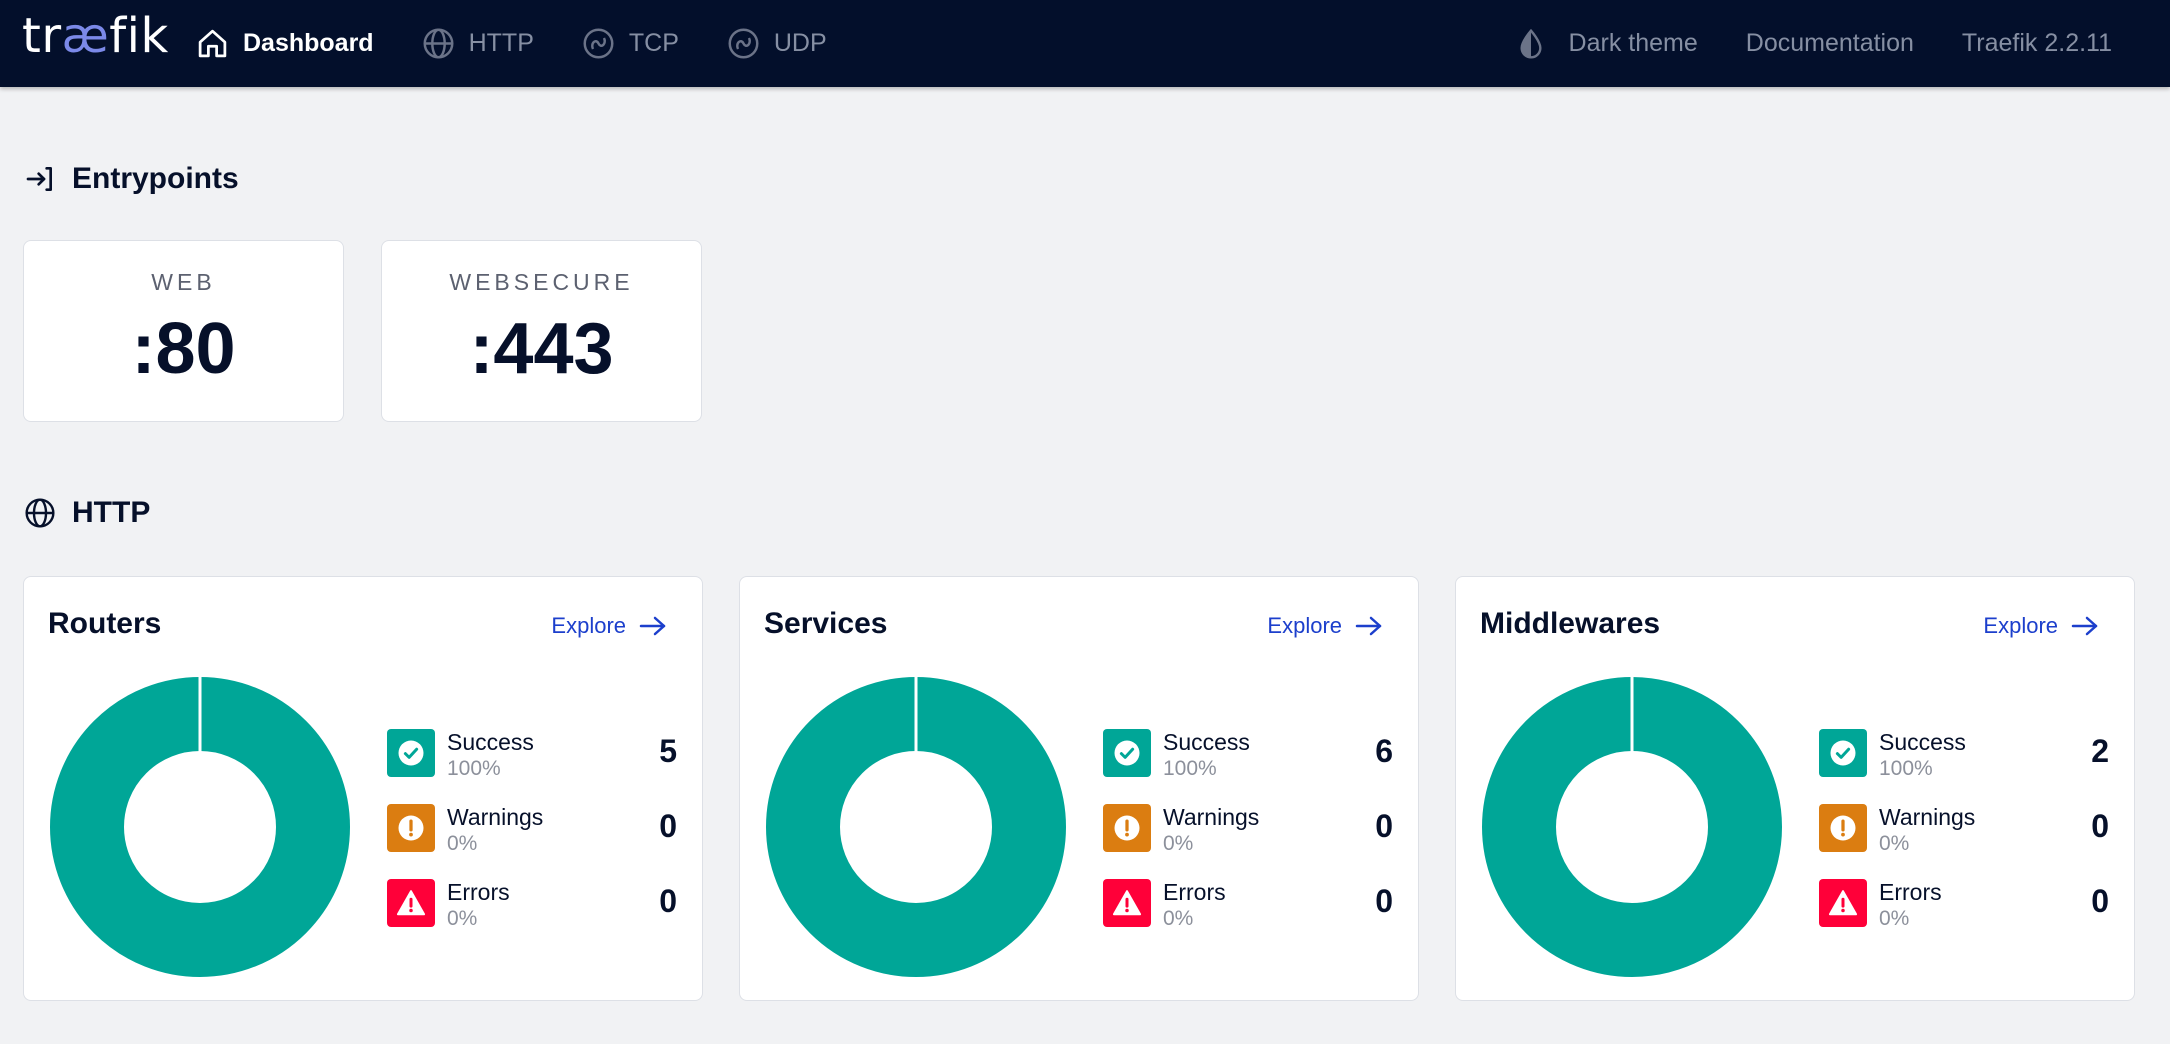  What do you see at coordinates (183, 349) in the screenshot?
I see `entrypoint-port: :80` at bounding box center [183, 349].